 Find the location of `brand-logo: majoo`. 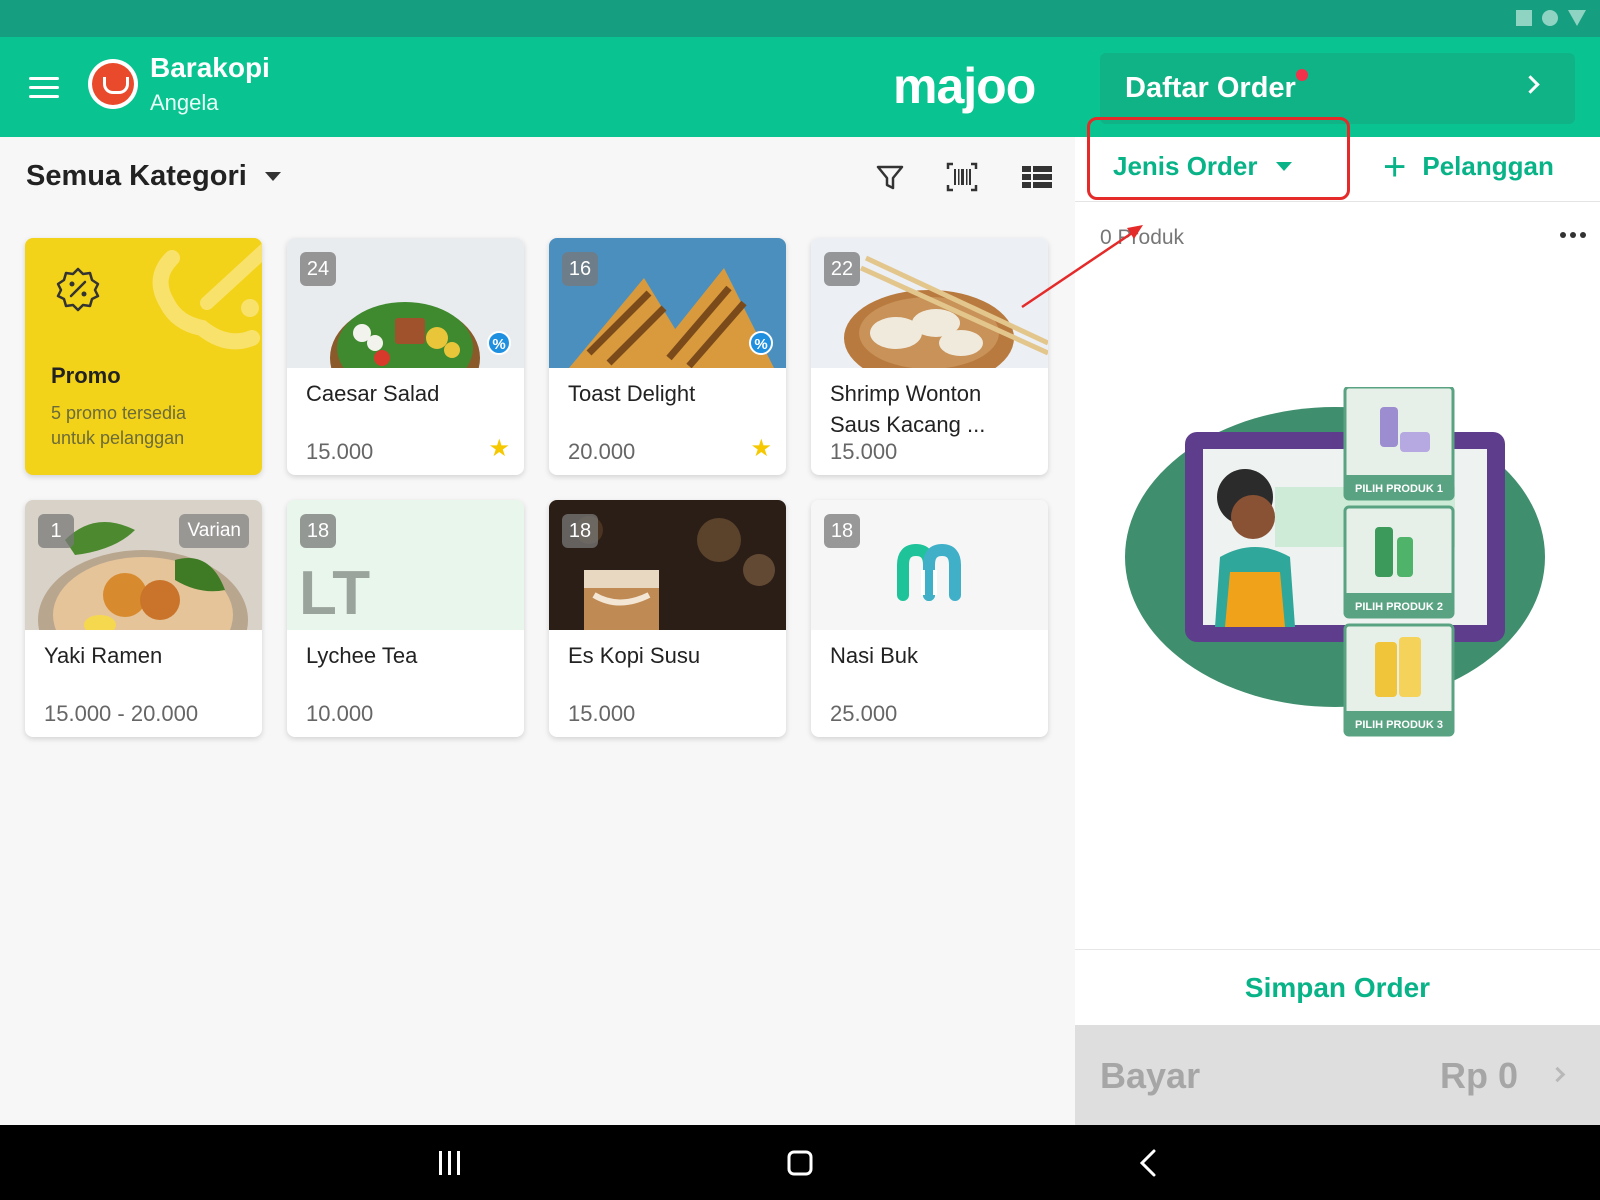

brand-logo: majoo is located at coordinates (964, 86).